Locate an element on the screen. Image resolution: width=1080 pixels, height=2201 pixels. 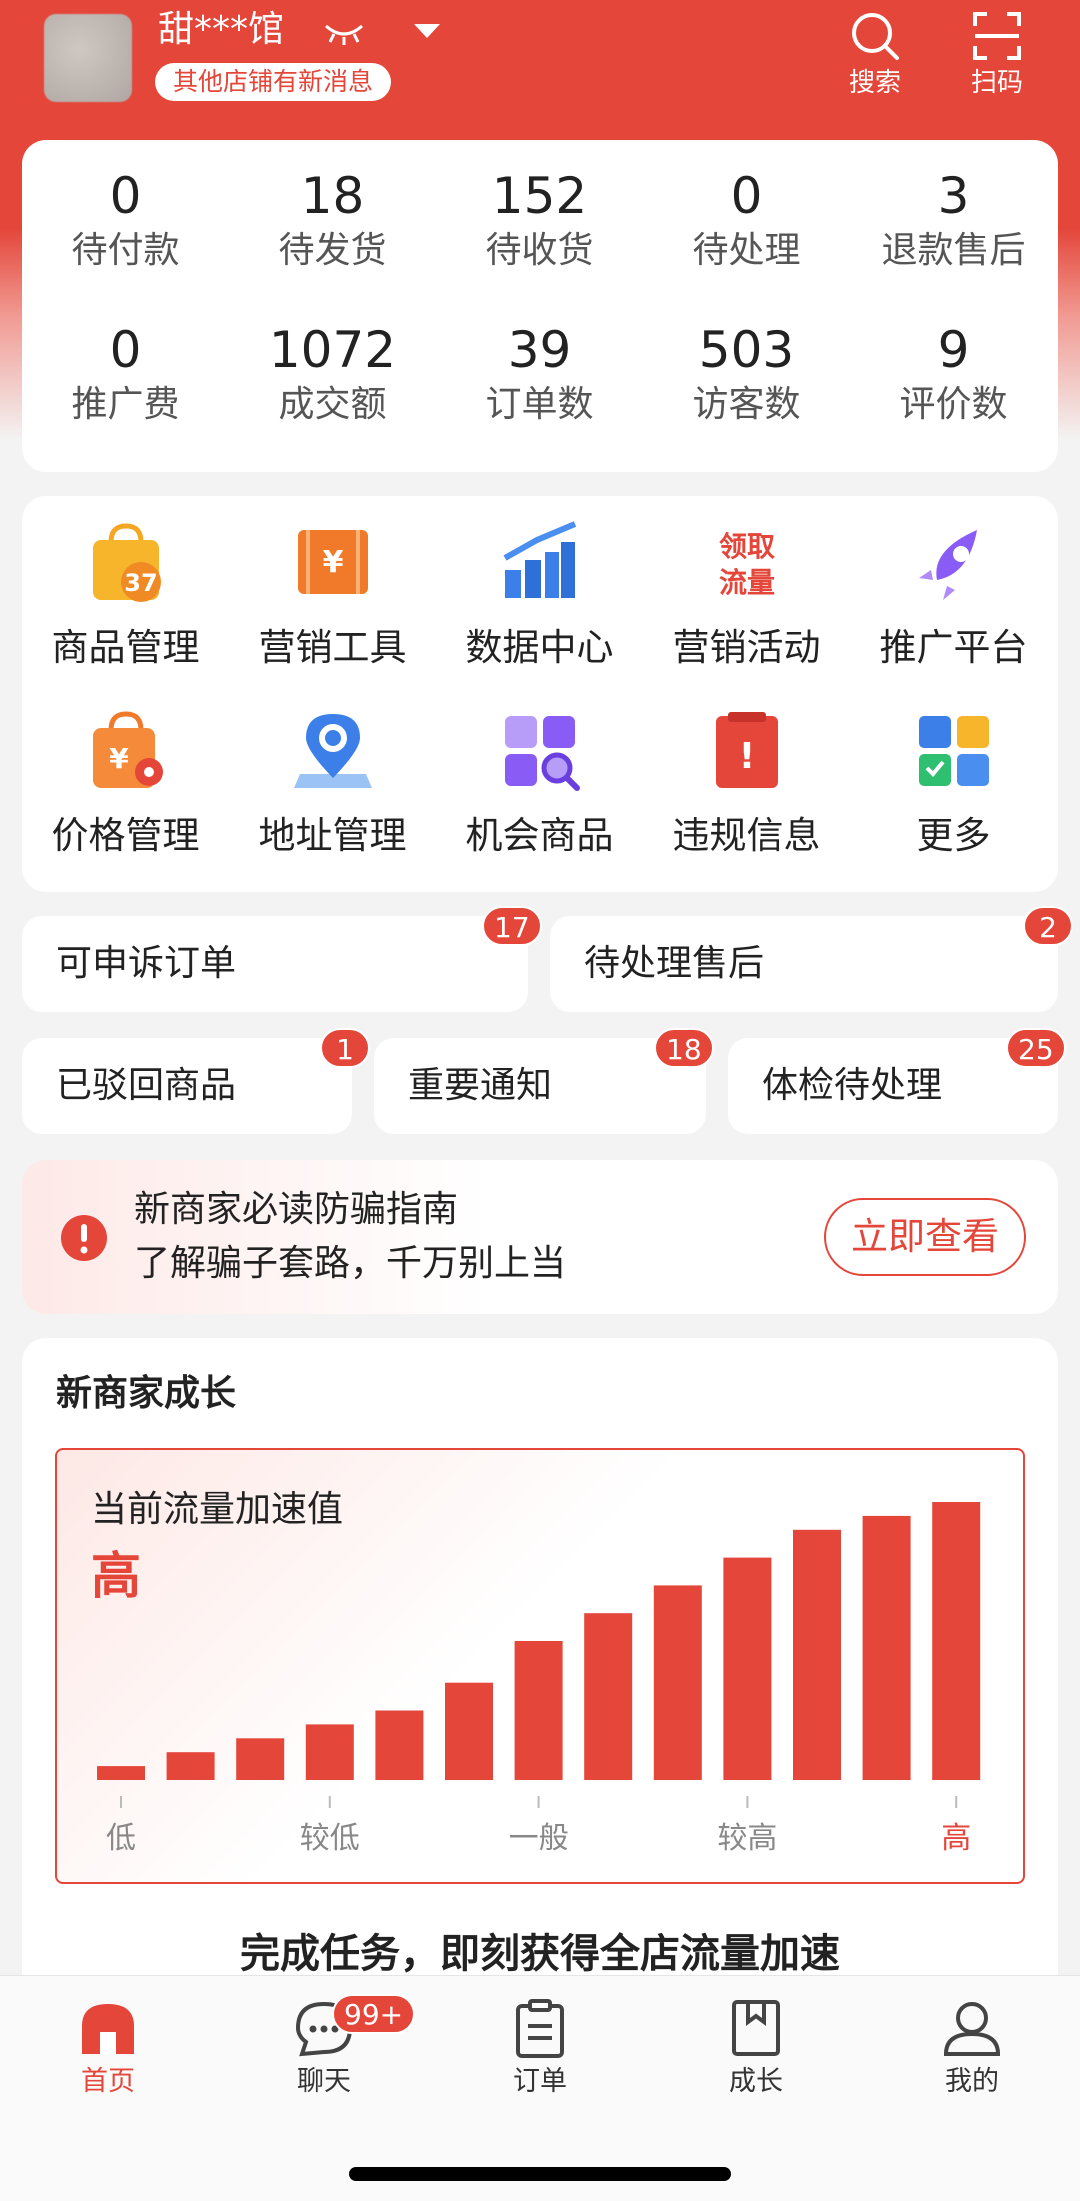
tool-label: 更多 is located at coordinates (953, 835).